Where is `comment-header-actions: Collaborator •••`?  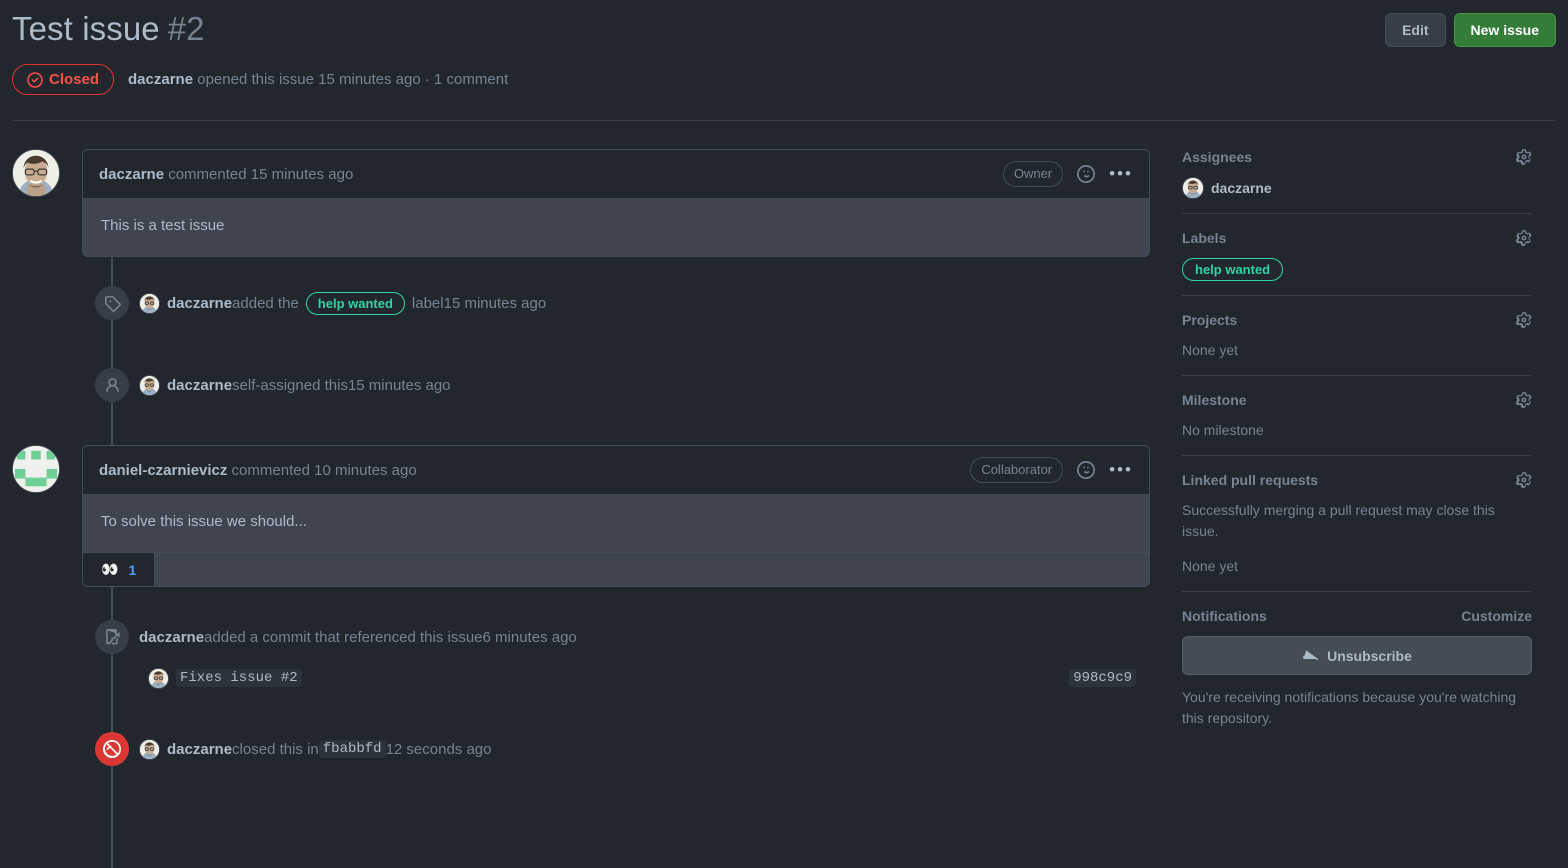 comment-header-actions: Collaborator ••• is located at coordinates (1051, 470).